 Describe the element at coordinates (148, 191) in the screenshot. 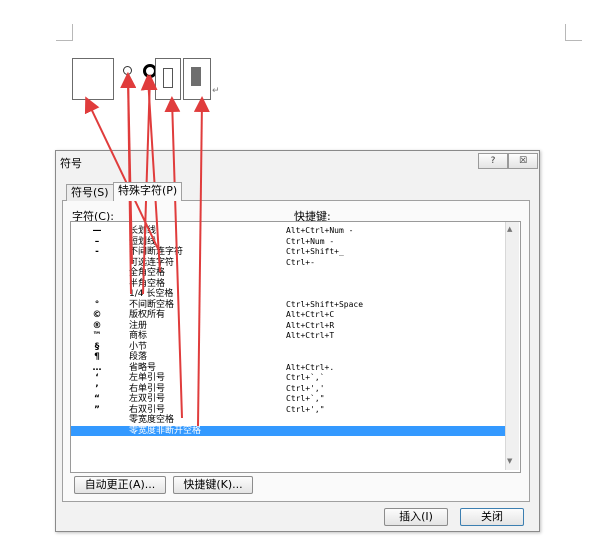

I see `tab-special-characters: 特殊字符(P)` at that location.